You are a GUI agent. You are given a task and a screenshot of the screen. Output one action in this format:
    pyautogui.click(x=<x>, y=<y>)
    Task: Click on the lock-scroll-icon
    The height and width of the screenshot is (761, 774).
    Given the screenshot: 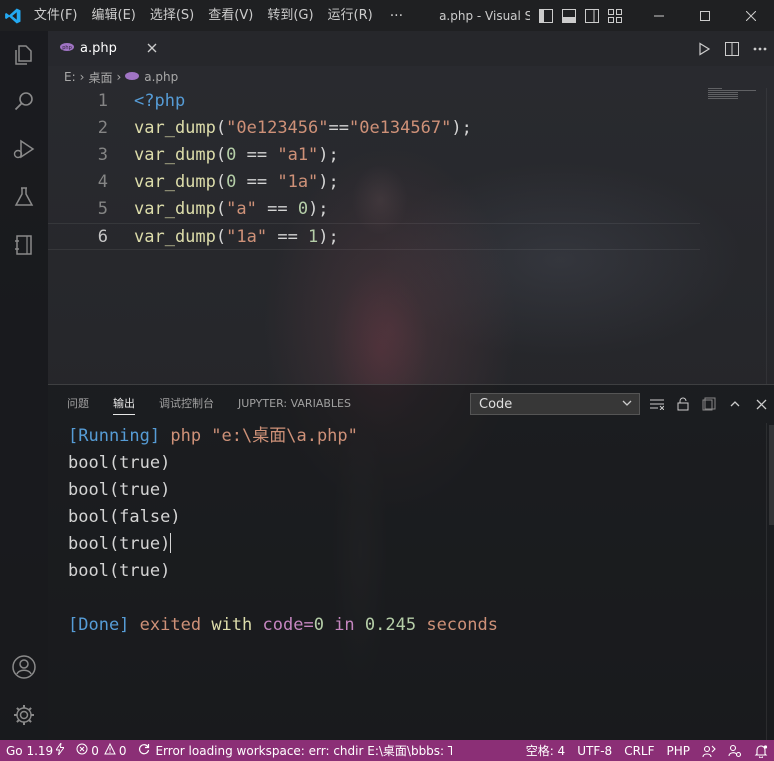 What is the action you would take?
    pyautogui.click(x=683, y=404)
    